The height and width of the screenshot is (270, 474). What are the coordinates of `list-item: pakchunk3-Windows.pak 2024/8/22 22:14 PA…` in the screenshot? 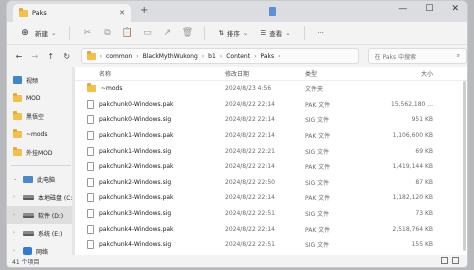 It's located at (271, 198).